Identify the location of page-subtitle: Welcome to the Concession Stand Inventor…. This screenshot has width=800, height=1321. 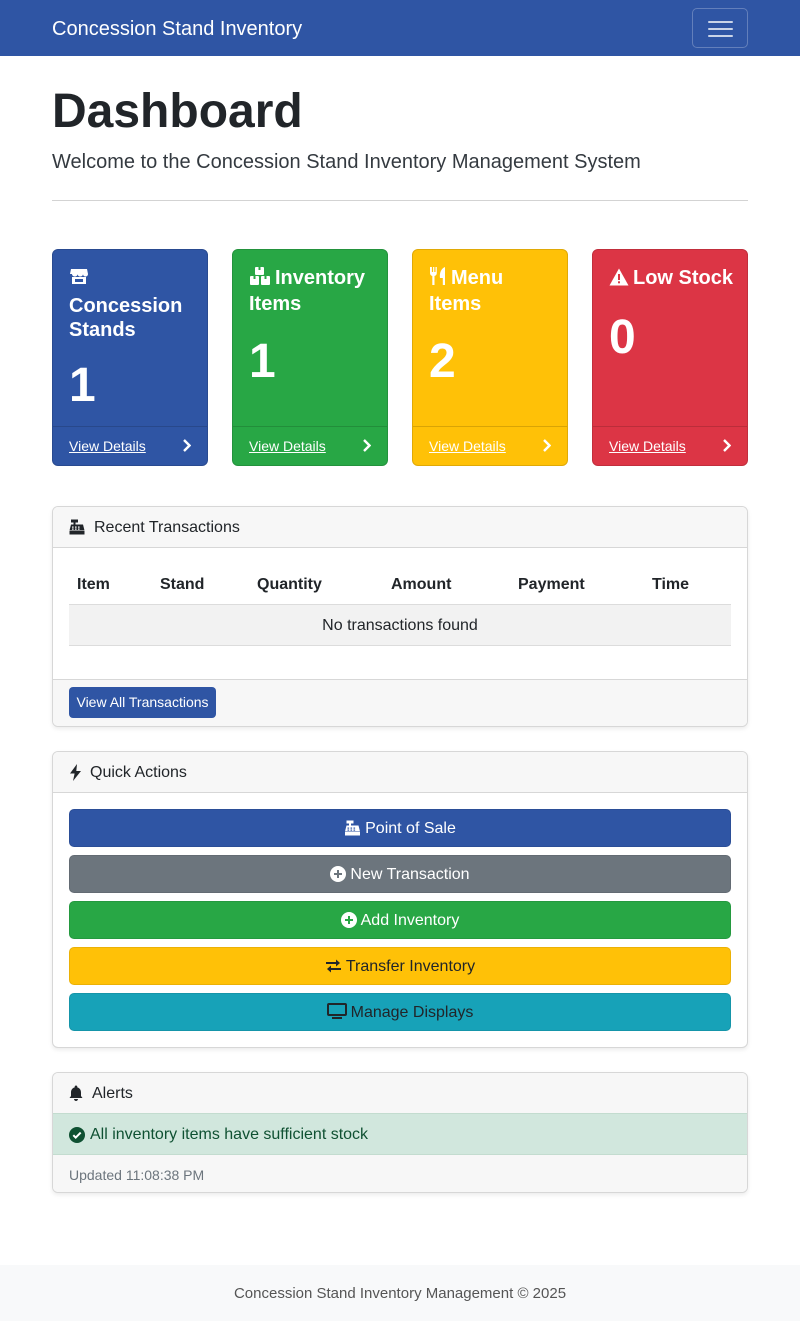
(346, 162).